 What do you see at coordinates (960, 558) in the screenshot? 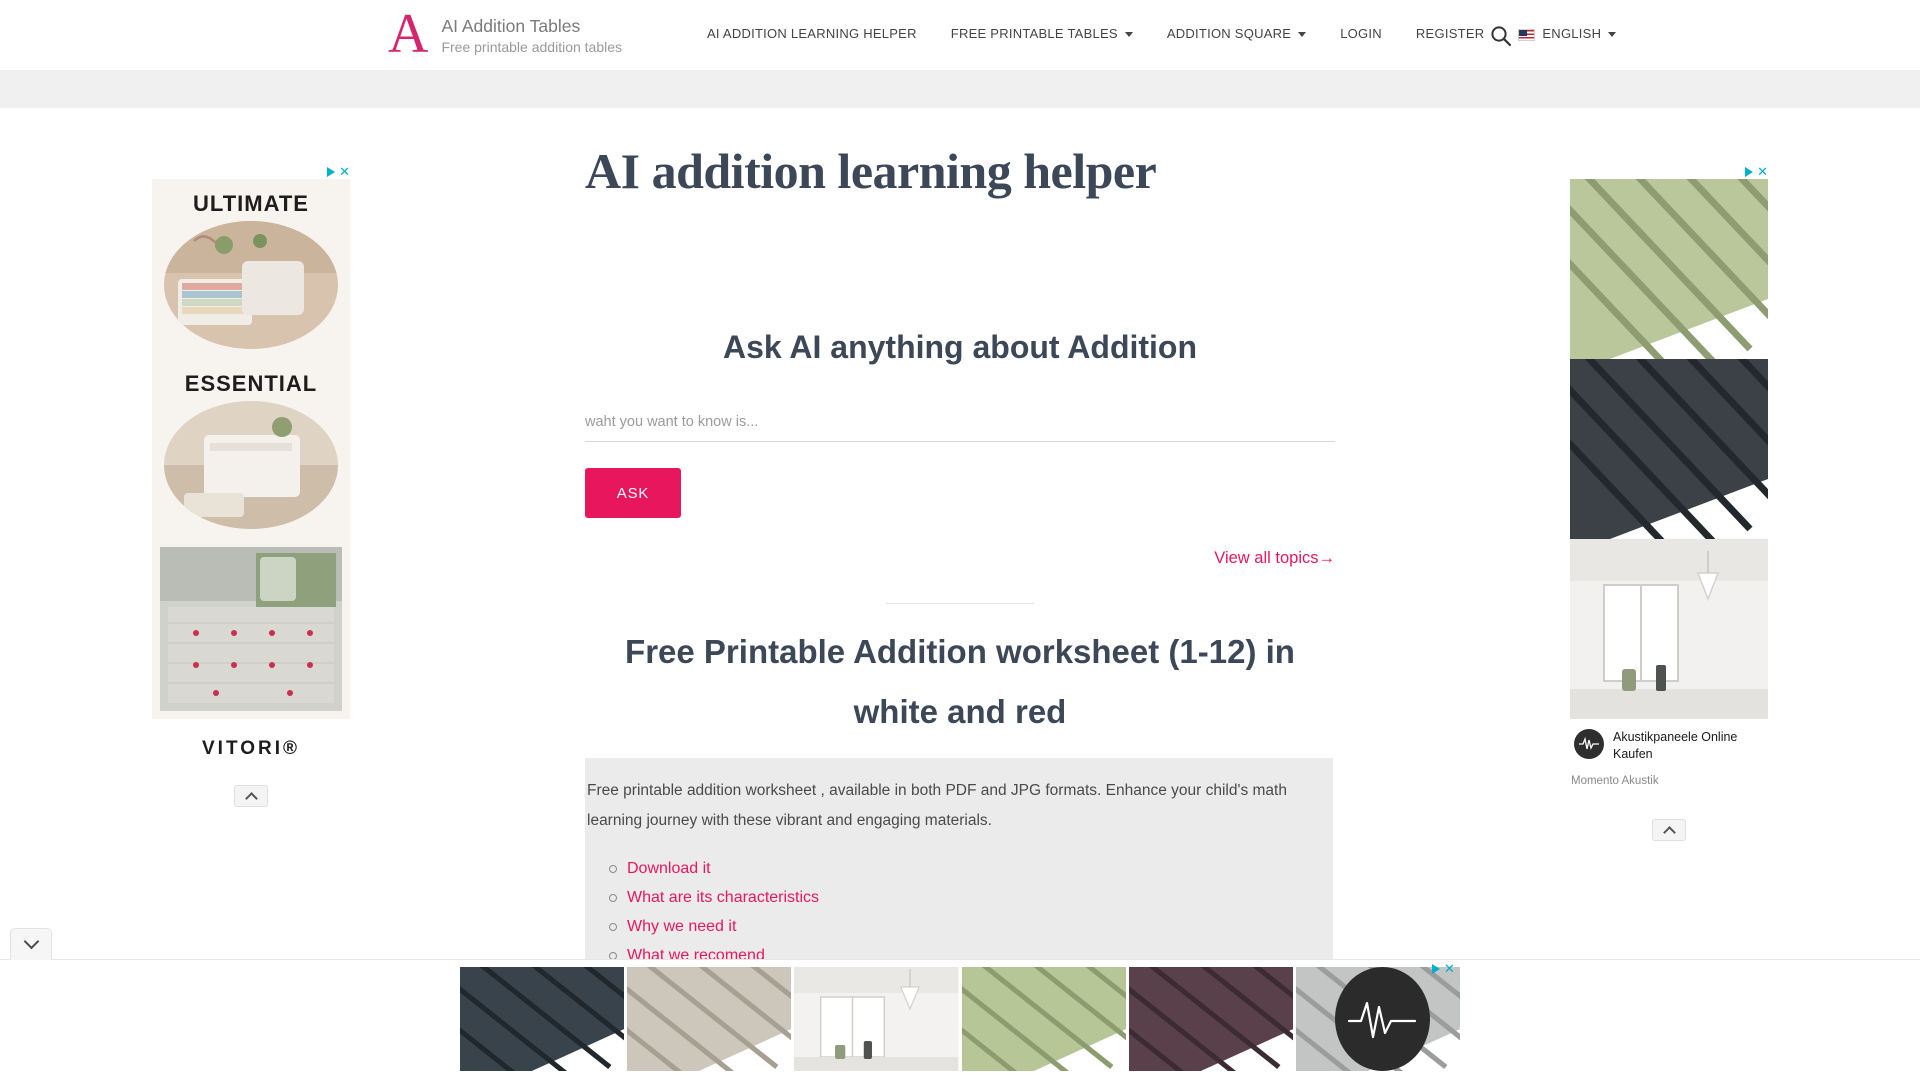
I see `view-all-topics-link: View all topics→` at bounding box center [960, 558].